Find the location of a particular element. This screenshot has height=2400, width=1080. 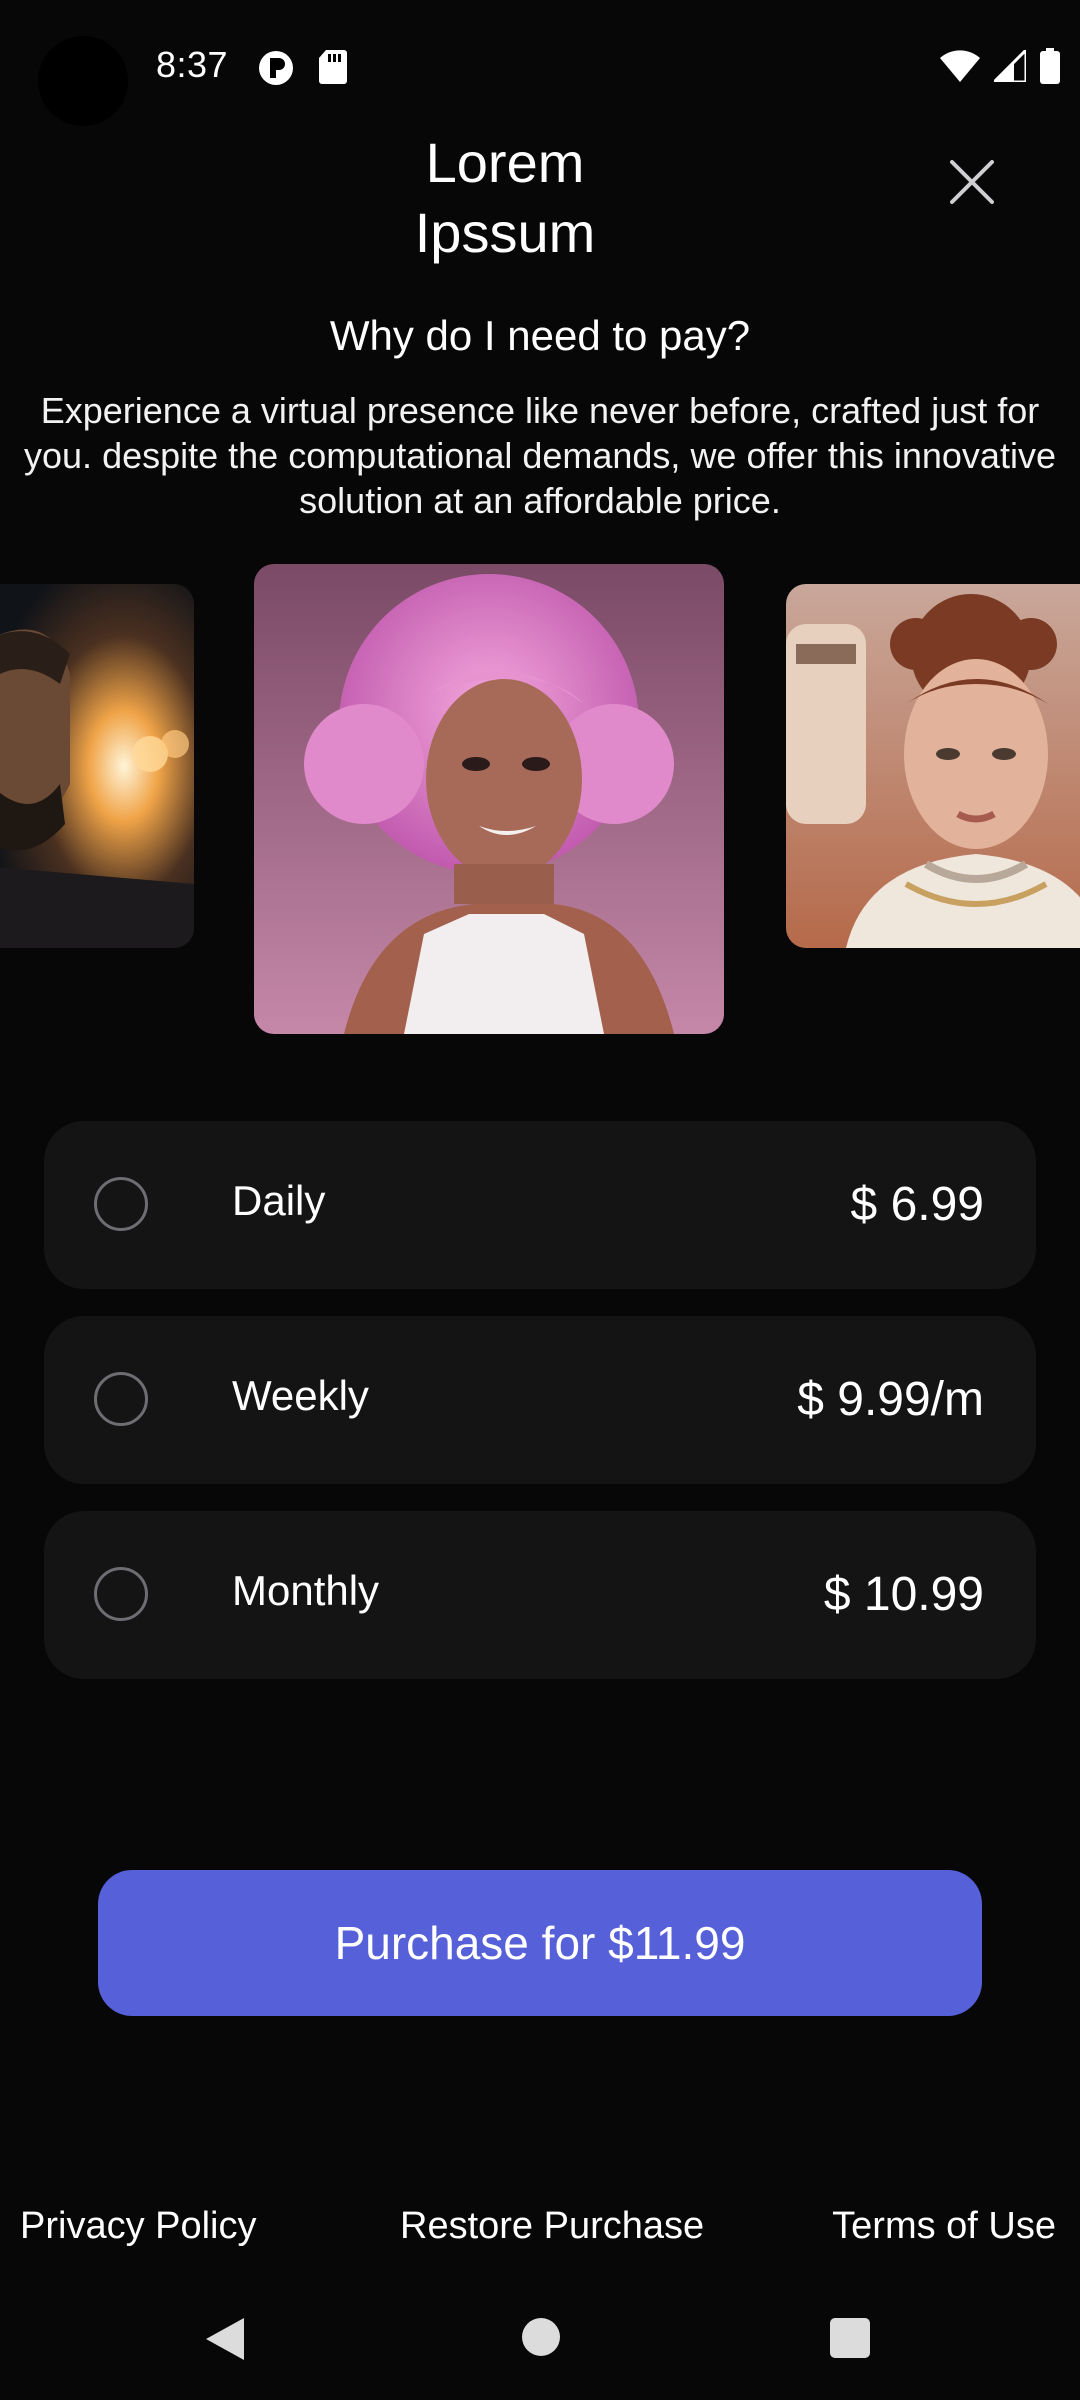

close-button is located at coordinates (972, 182).